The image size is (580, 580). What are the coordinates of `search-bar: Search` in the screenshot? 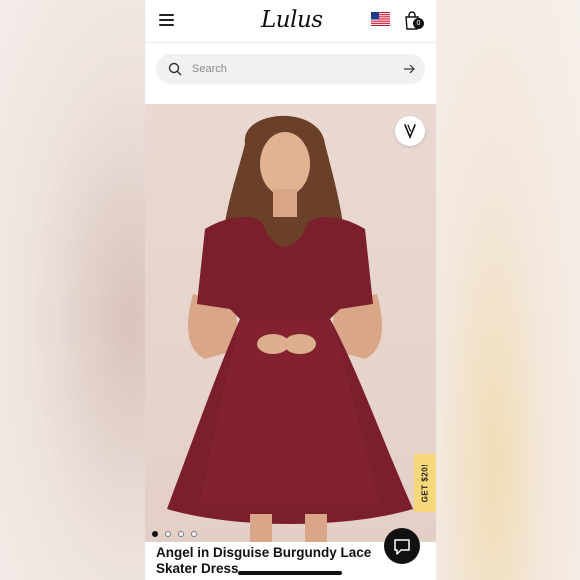 It's located at (290, 69).